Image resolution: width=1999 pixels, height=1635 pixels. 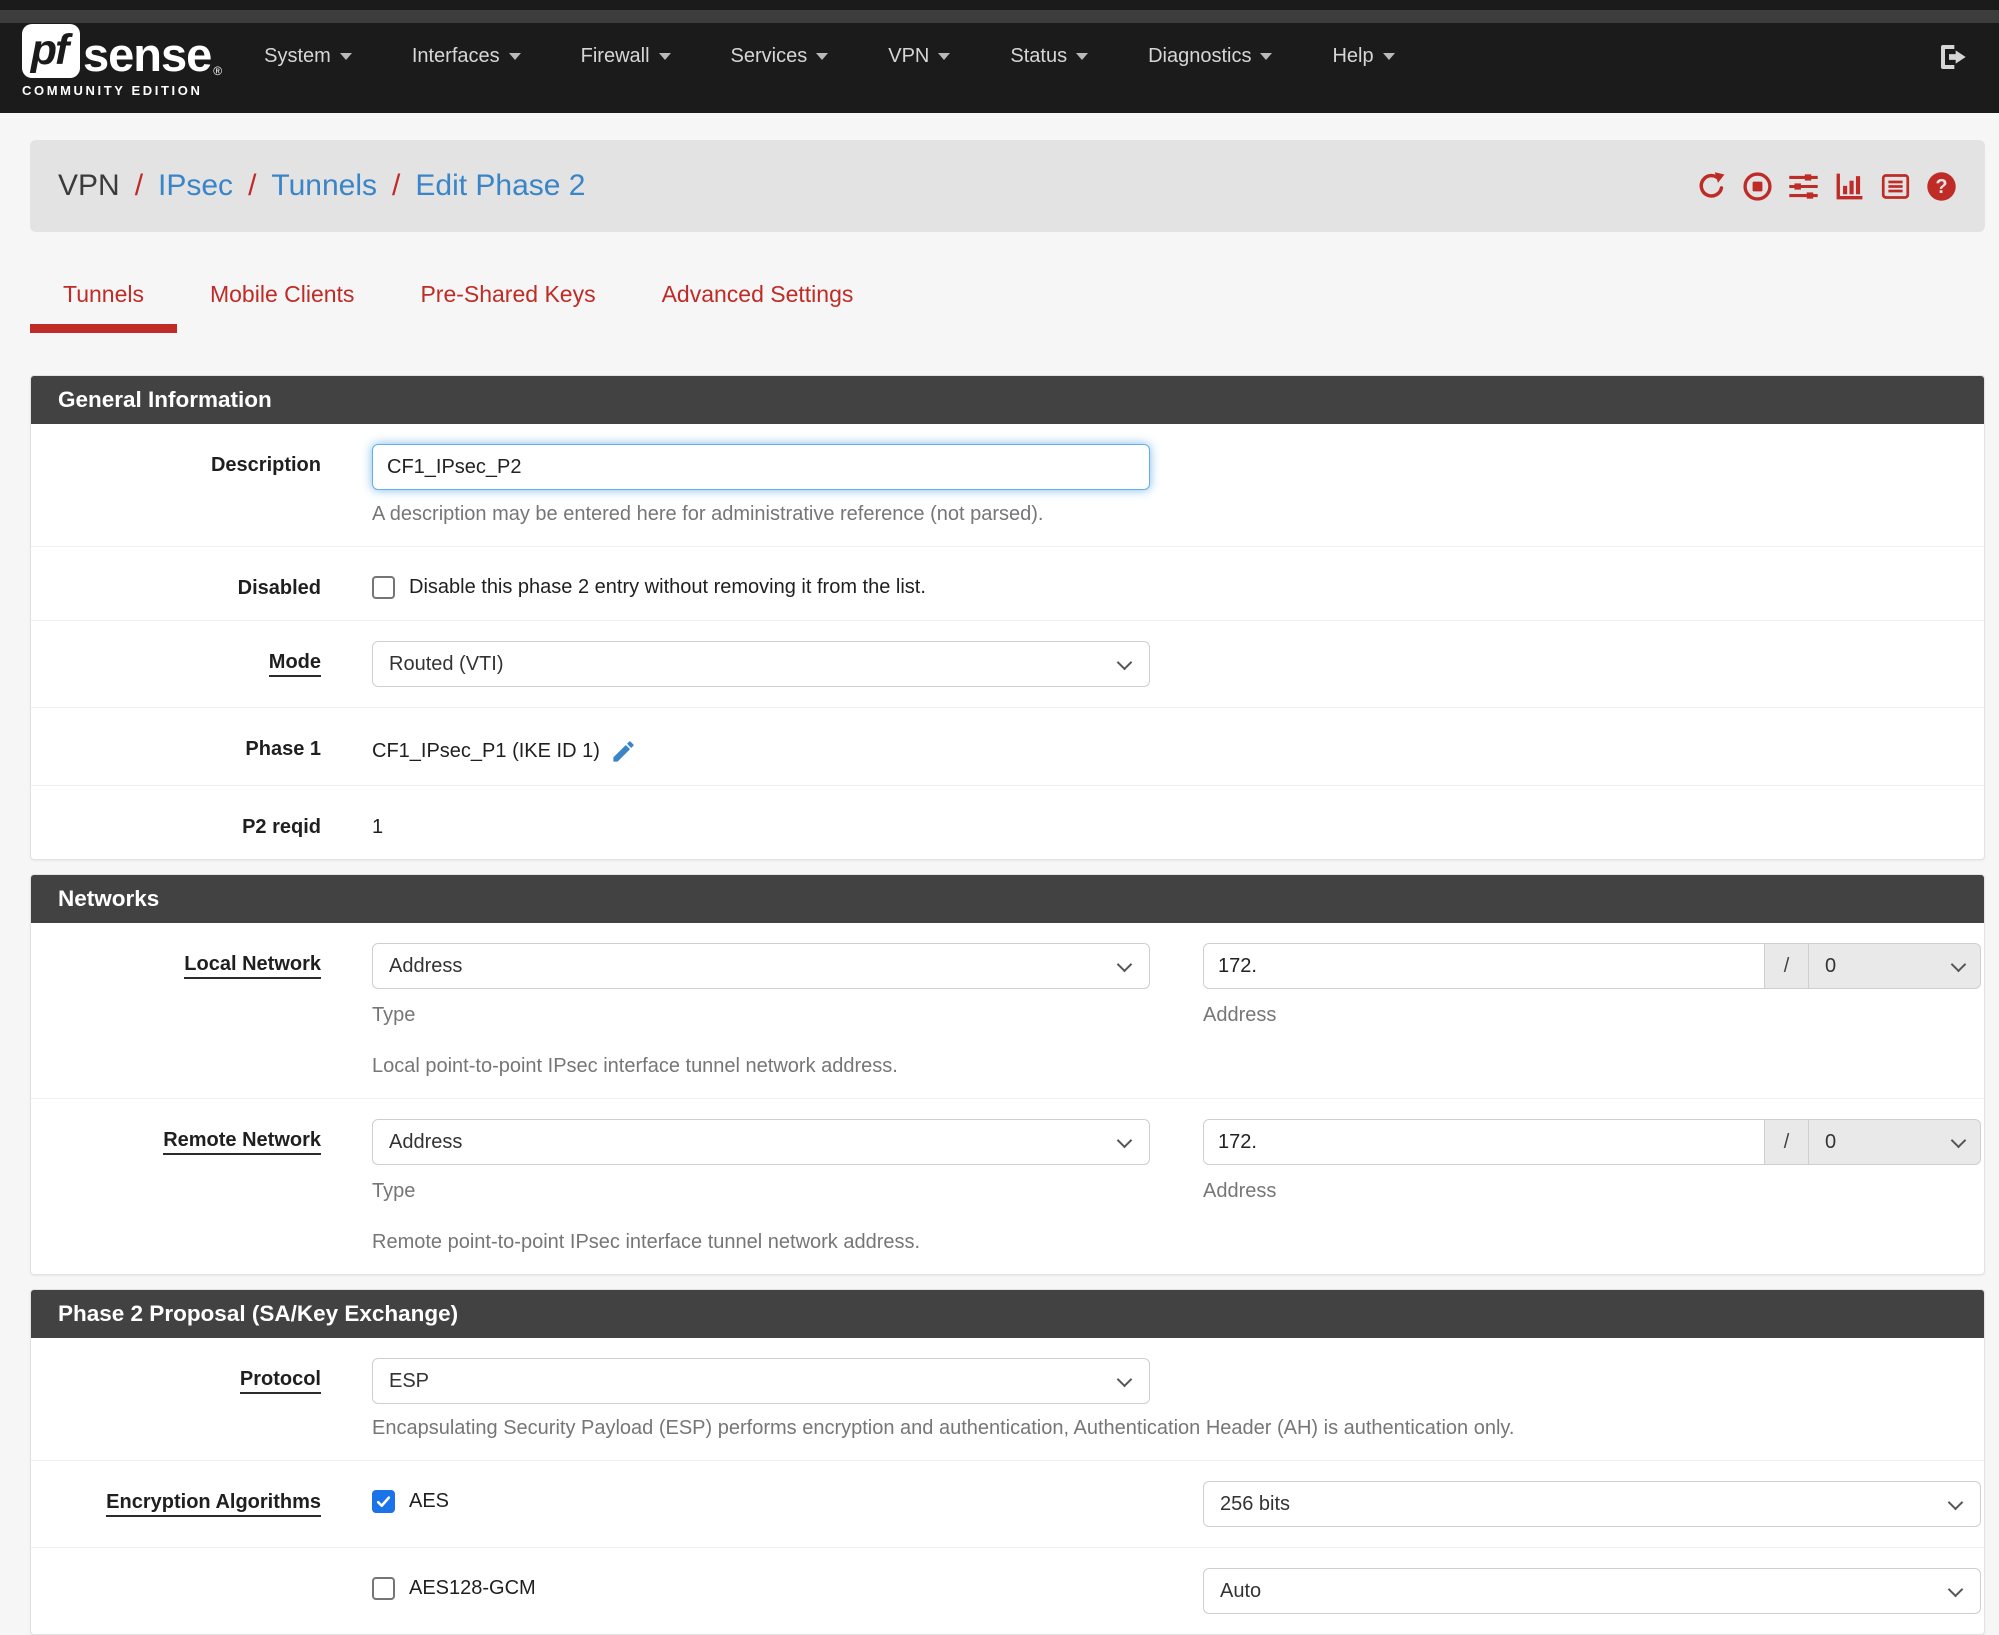 What do you see at coordinates (507, 301) in the screenshot?
I see `tab-pre-shared-keys: Pre-Shared Keys` at bounding box center [507, 301].